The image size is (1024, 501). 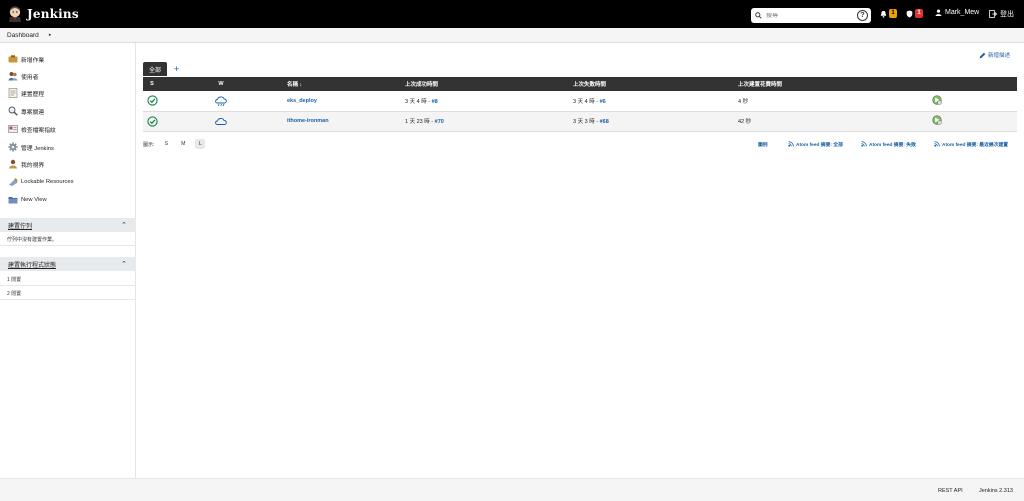 I want to click on view-tabs: 全部 +, so click(x=161, y=69).